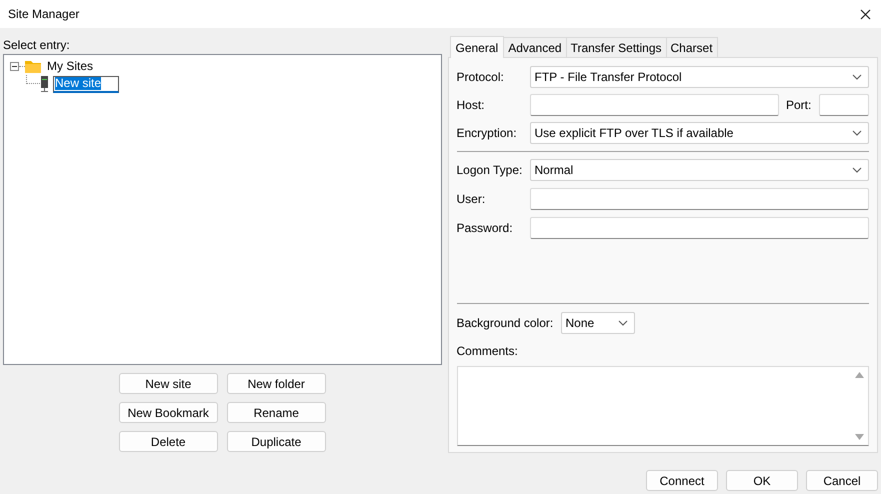  I want to click on field-label: Logon Type:, so click(490, 170).